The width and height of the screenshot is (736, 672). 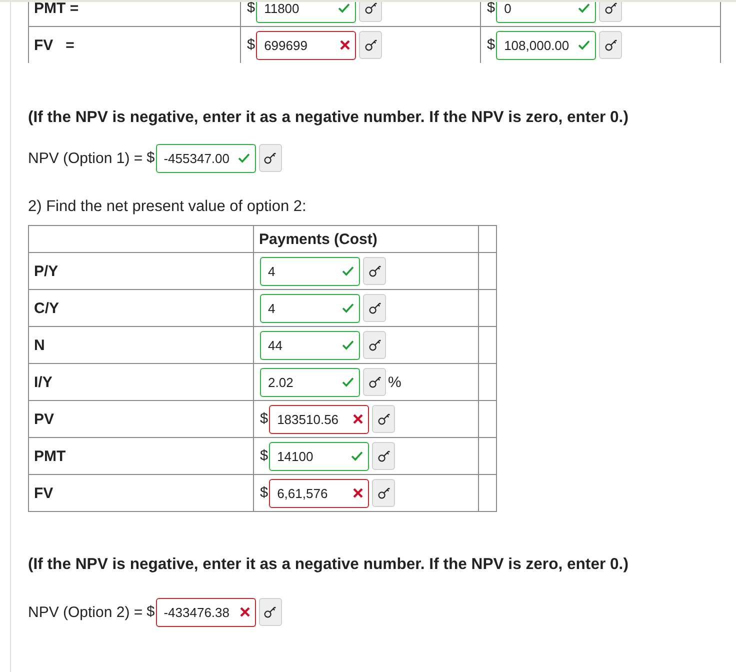 I want to click on answer-field: 11800, so click(x=306, y=11).